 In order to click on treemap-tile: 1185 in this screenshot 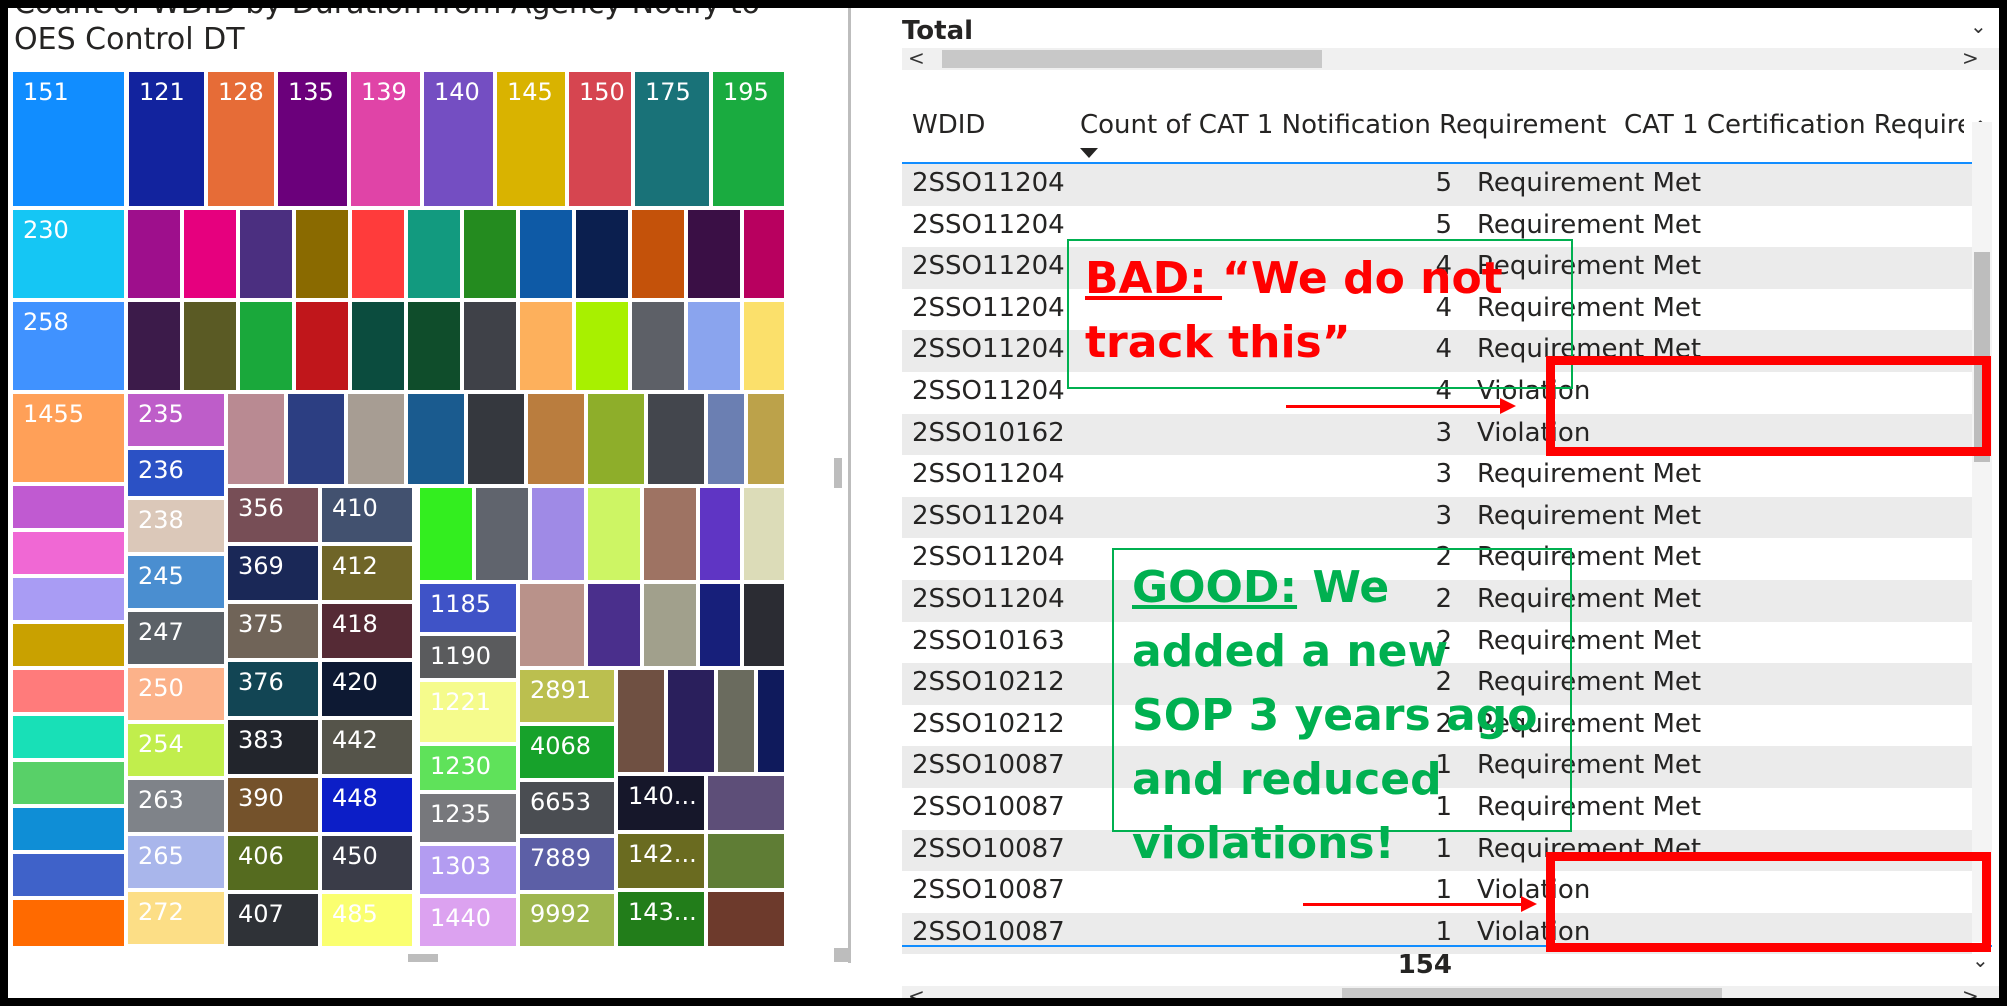, I will do `click(468, 608)`.